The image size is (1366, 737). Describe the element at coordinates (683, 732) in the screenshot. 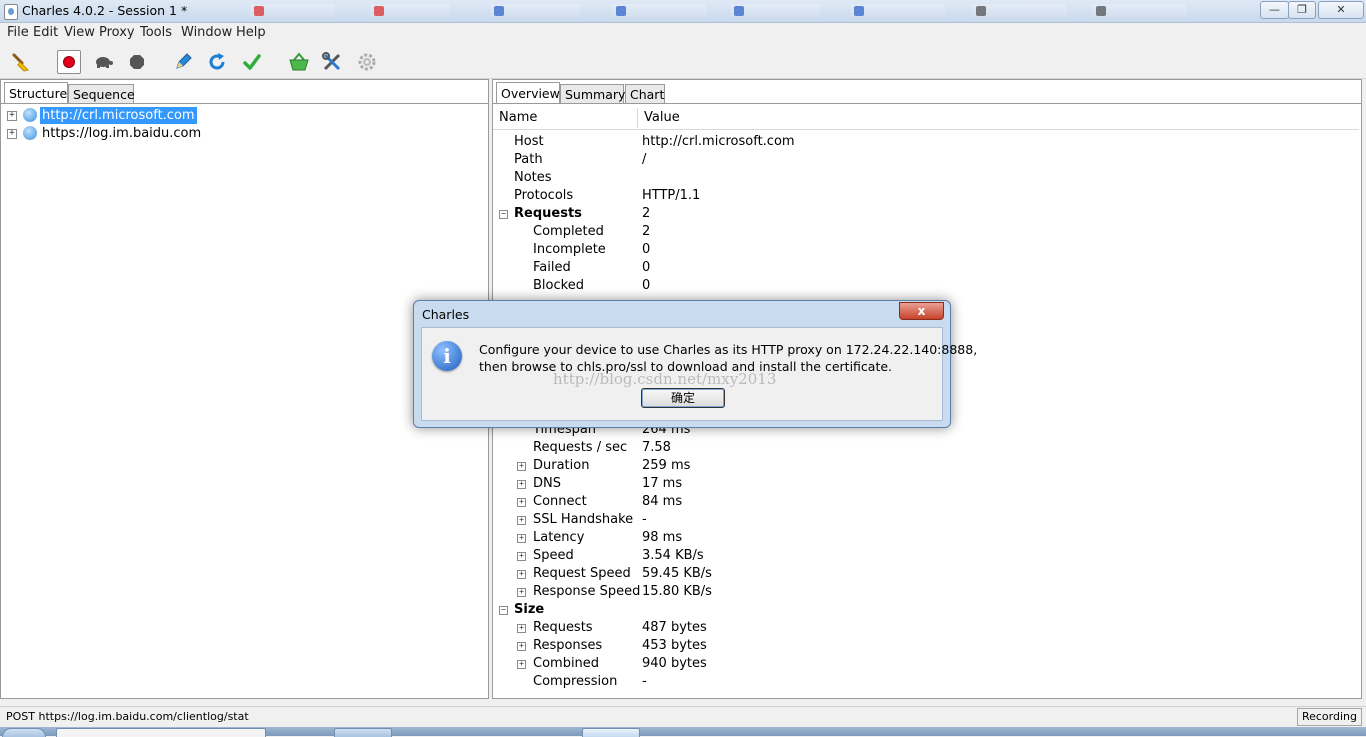

I see `taskbar` at that location.